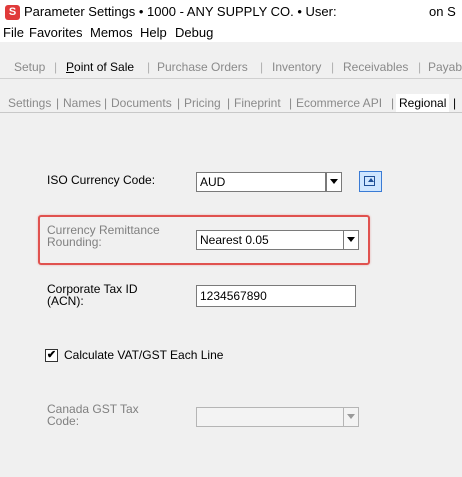 This screenshot has height=477, width=462. What do you see at coordinates (375, 67) in the screenshot?
I see `tab-receivables: Receivables` at bounding box center [375, 67].